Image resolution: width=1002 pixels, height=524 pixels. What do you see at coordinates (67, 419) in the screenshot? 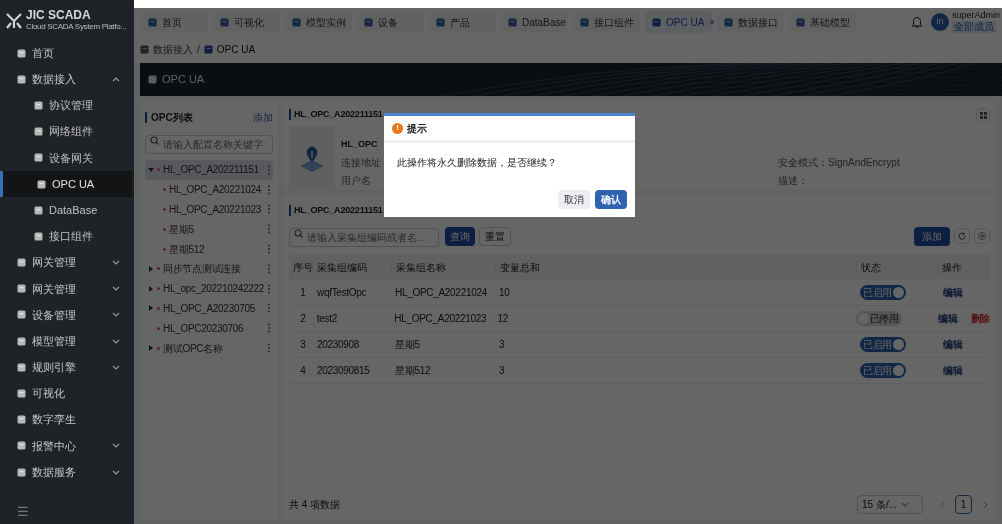
I see `sidebar-item: 数字孪生` at bounding box center [67, 419].